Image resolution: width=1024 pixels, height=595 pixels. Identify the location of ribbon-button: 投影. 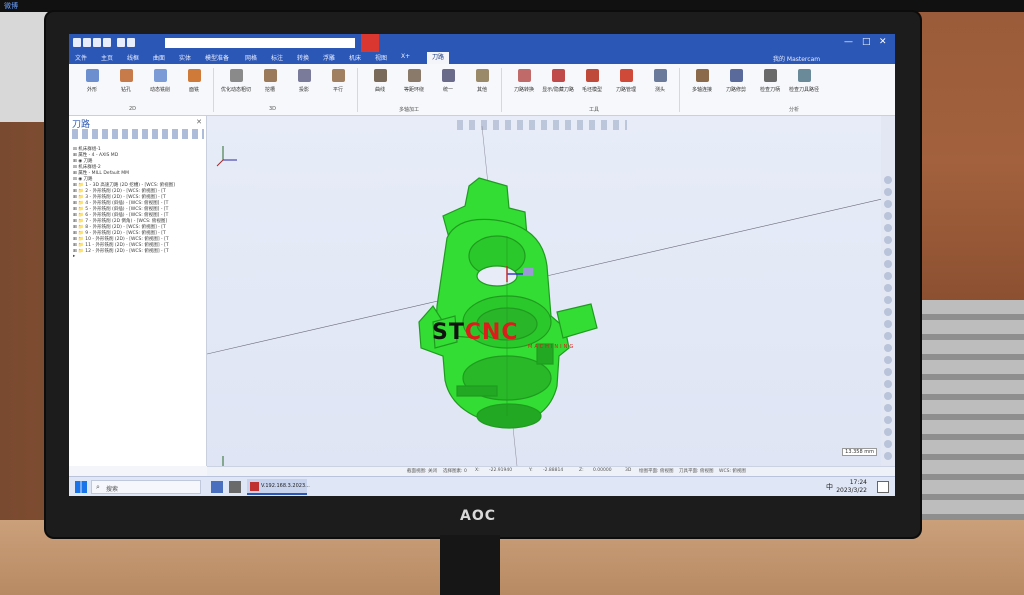
(304, 87).